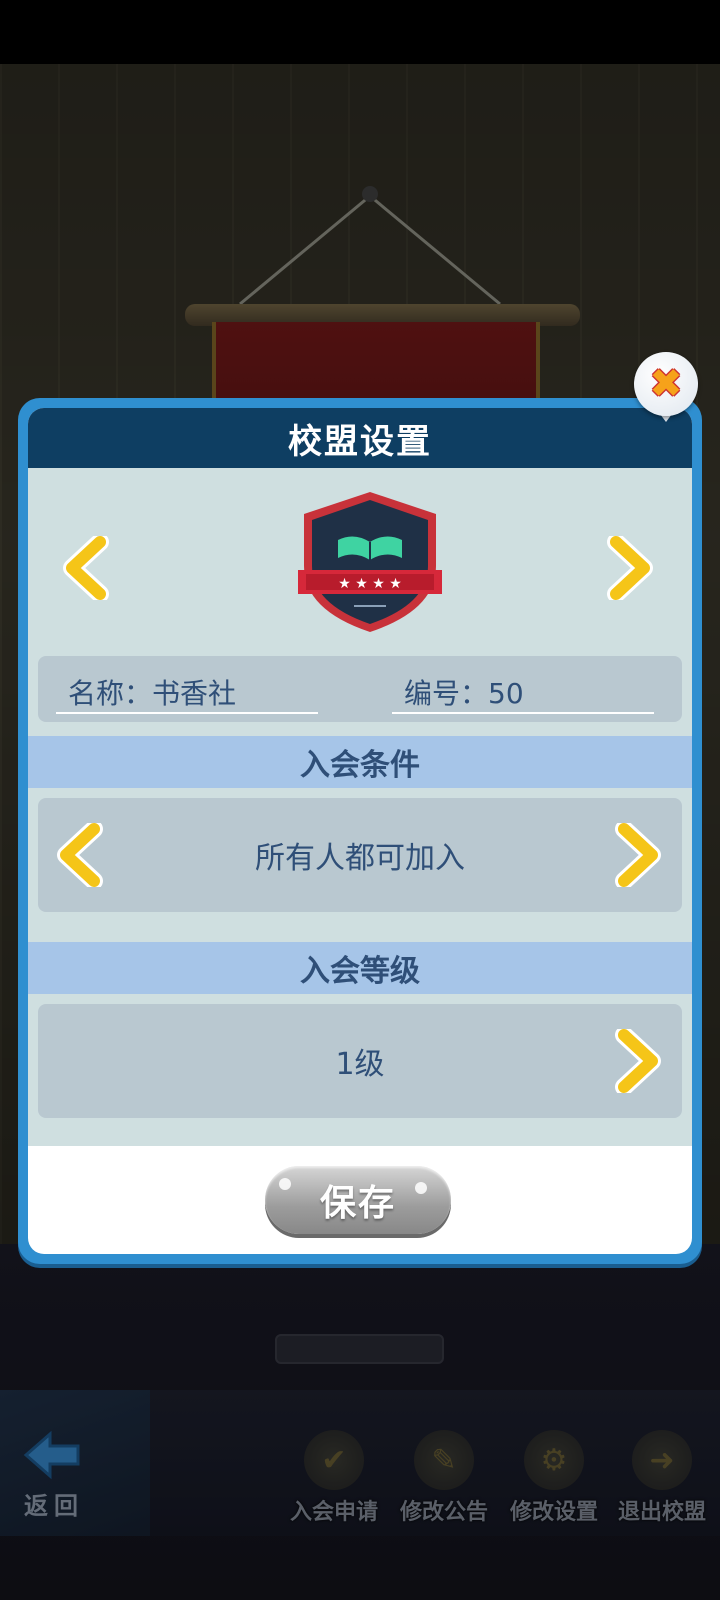  Describe the element at coordinates (152, 693) in the screenshot. I see `alliance-name: 名称：书香社` at that location.